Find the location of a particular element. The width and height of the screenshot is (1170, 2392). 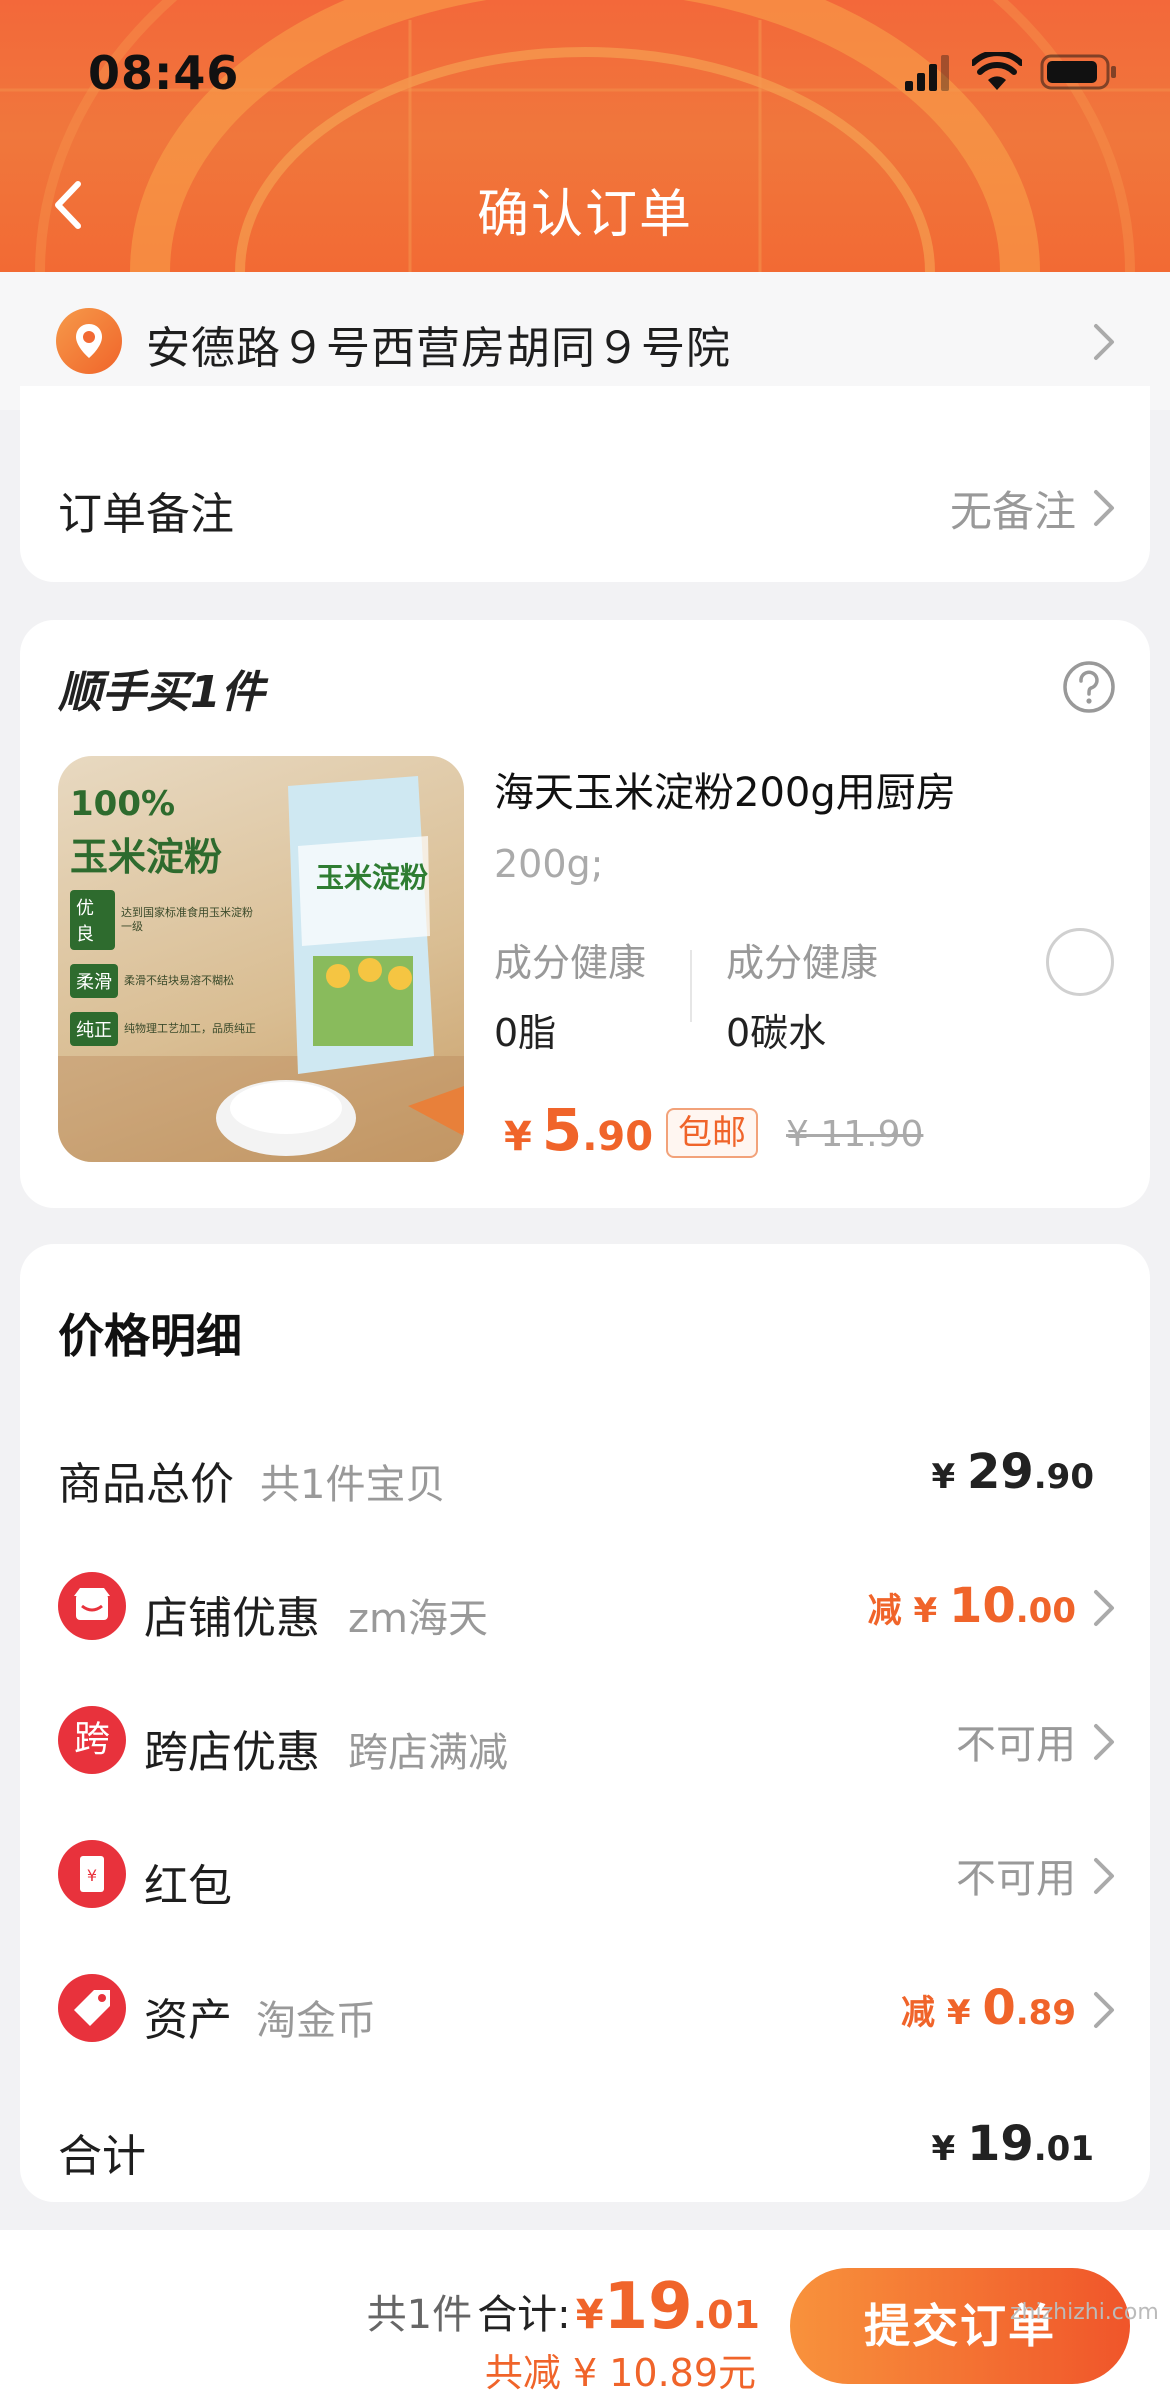

total-label: 合计 is located at coordinates (102, 2156).